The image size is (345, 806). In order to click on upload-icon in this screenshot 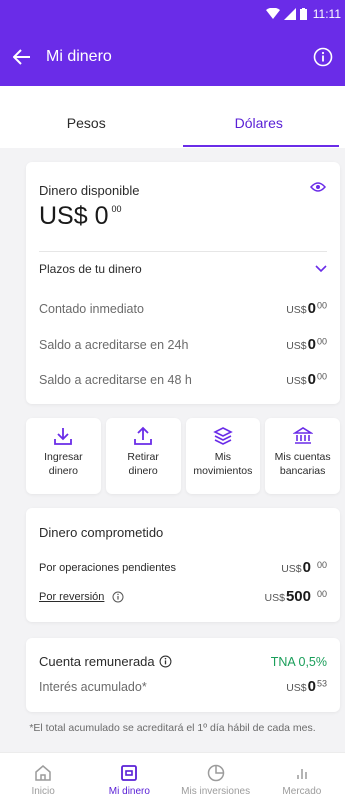, I will do `click(143, 435)`.